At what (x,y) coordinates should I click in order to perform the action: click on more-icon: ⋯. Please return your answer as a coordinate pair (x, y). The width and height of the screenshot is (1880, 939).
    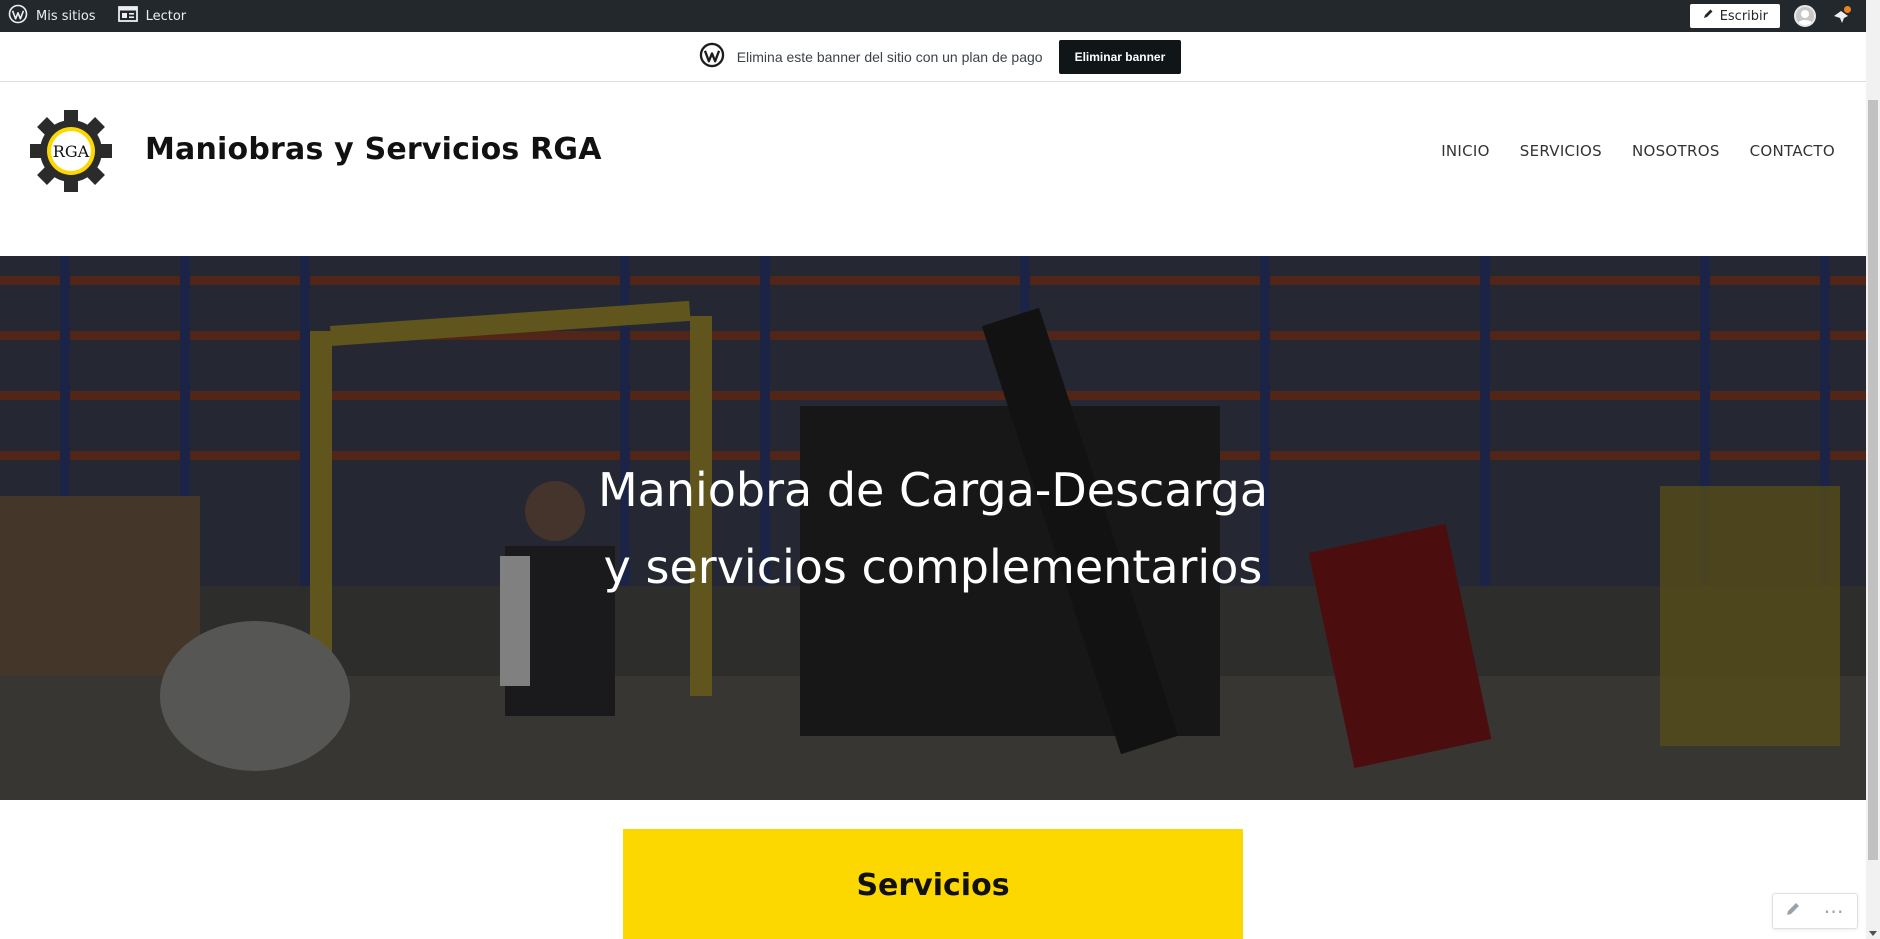
    Looking at the image, I should click on (1835, 911).